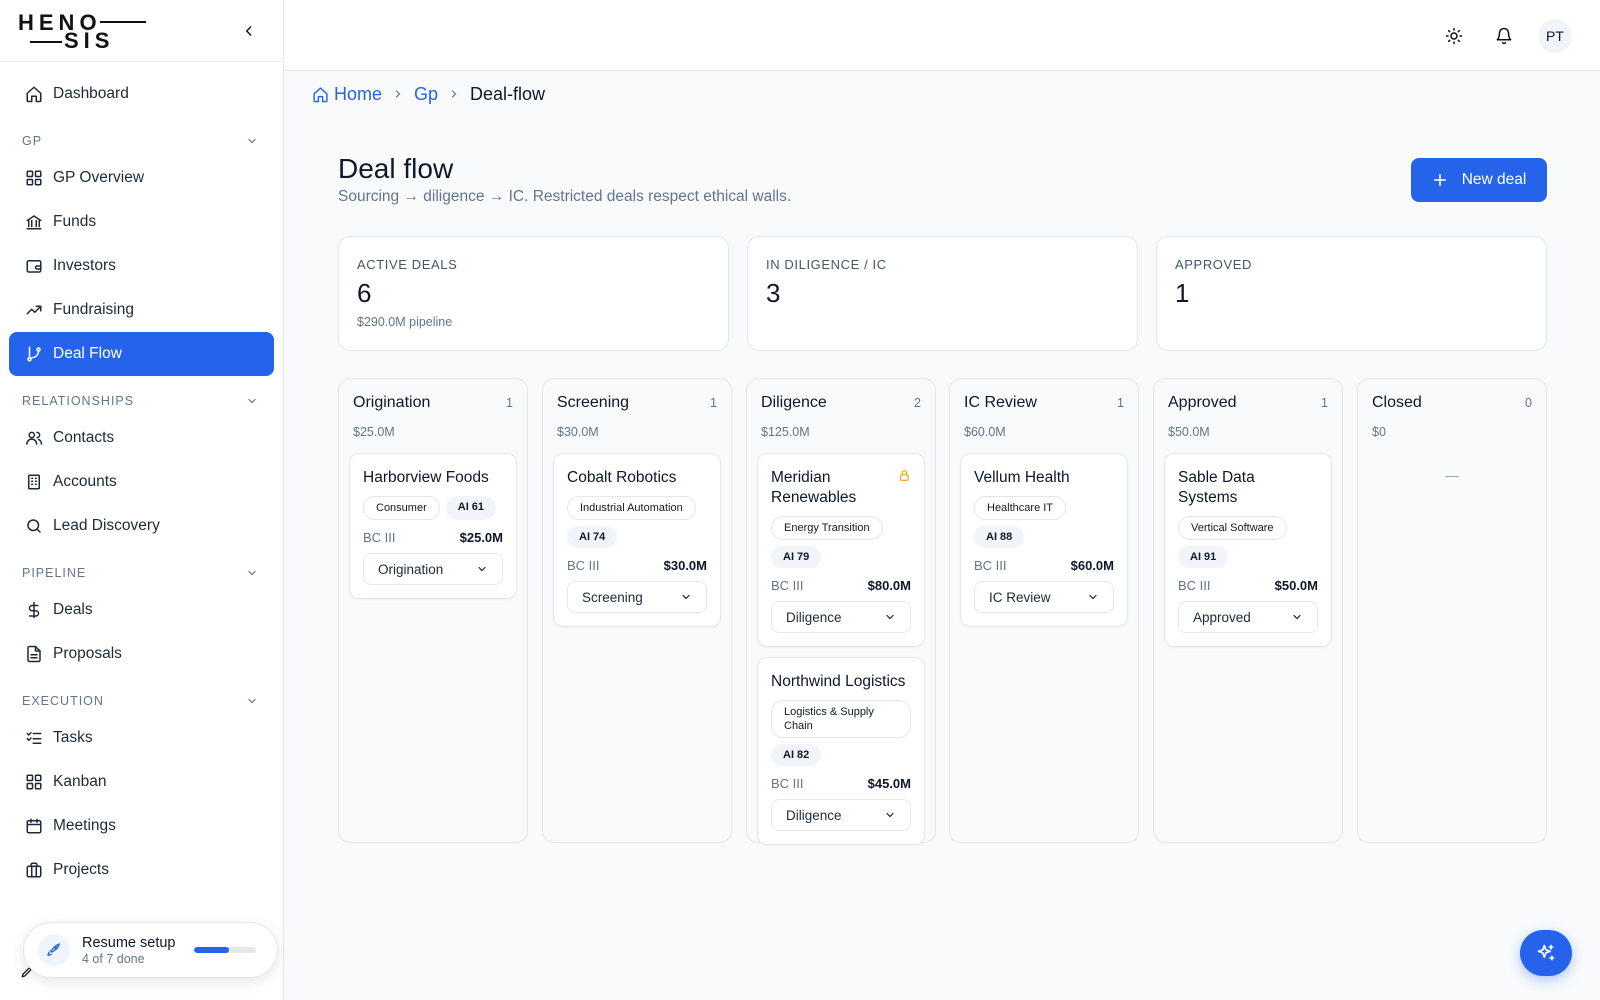 The image size is (1600, 1000). What do you see at coordinates (141, 141) in the screenshot?
I see `section-toggle-gp: GP` at bounding box center [141, 141].